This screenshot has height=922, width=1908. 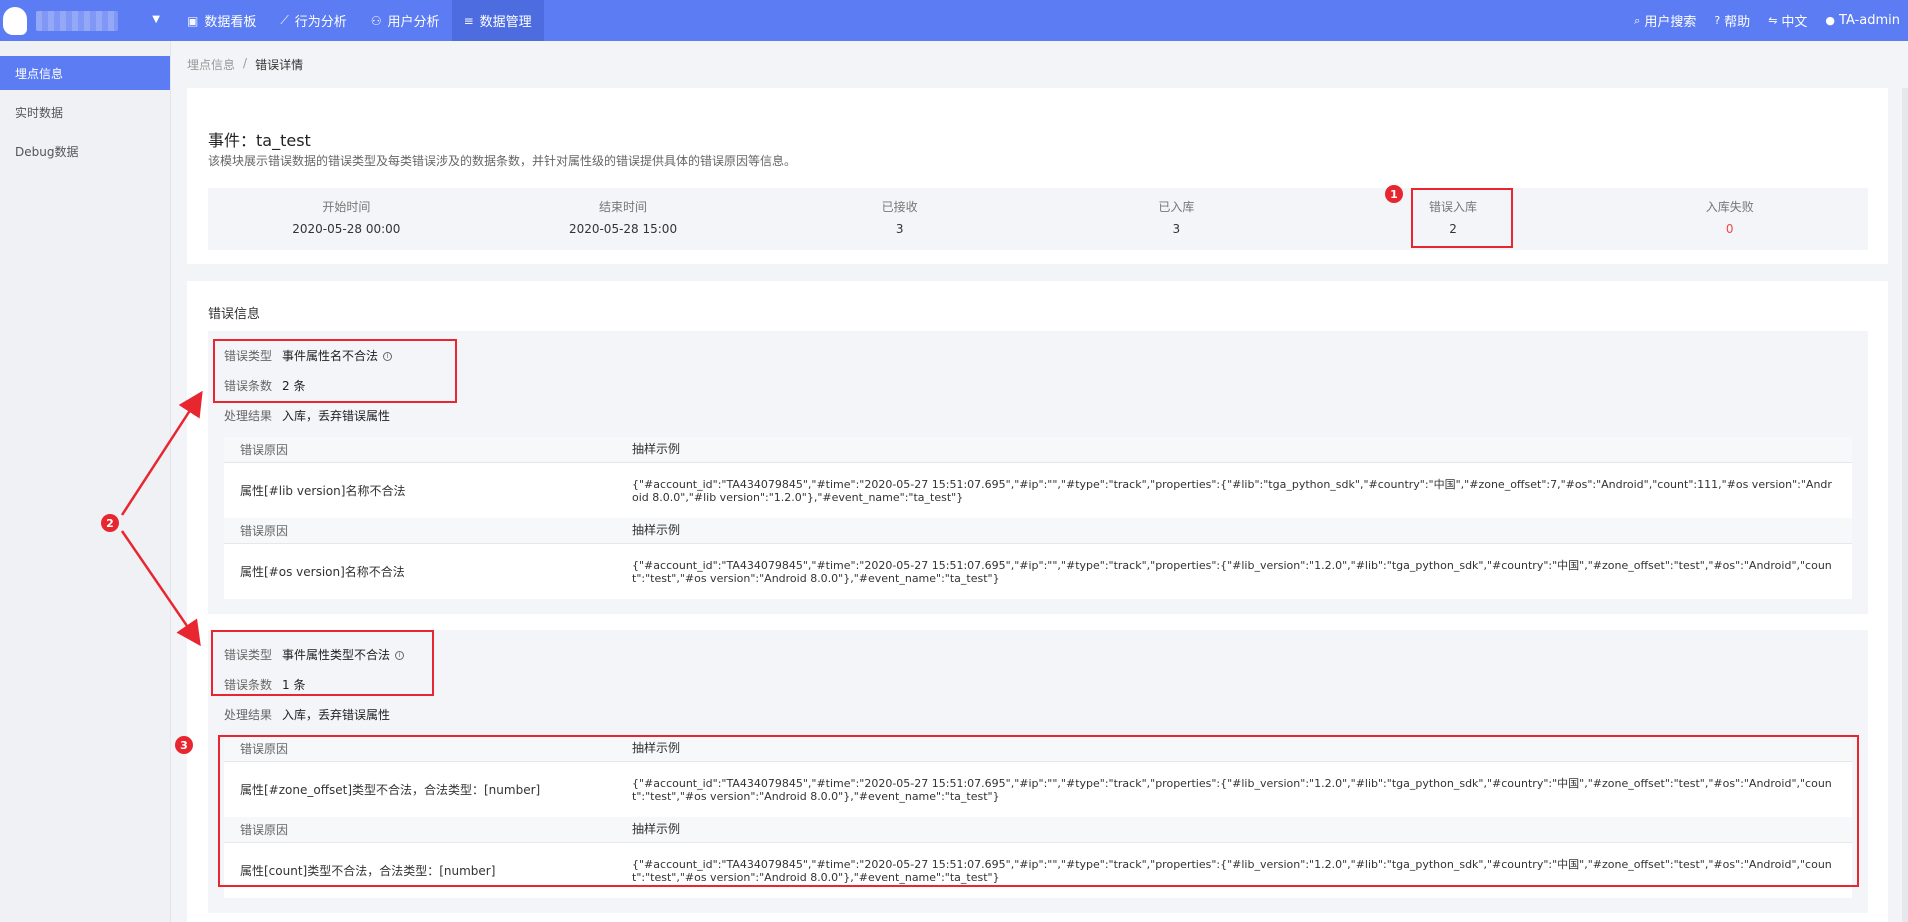 I want to click on line-chart-icon: ⟋, so click(x=284, y=20).